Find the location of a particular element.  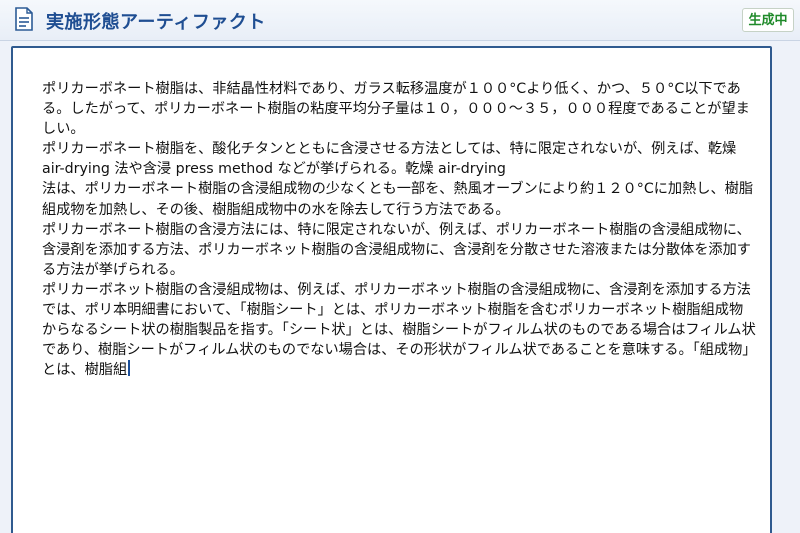

panel-title: 実施形態アーティファクト is located at coordinates (156, 22).